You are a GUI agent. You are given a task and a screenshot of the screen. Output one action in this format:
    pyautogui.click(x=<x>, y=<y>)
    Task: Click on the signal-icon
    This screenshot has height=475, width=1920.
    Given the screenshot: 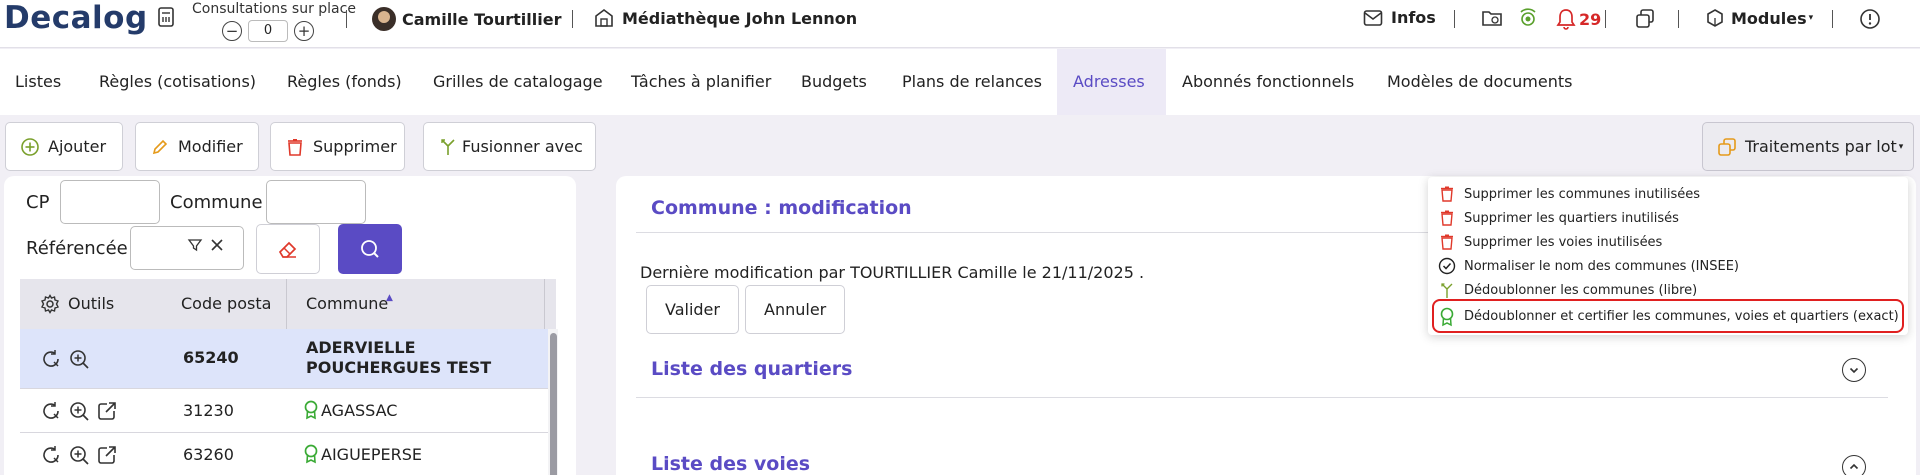 What is the action you would take?
    pyautogui.click(x=1528, y=19)
    